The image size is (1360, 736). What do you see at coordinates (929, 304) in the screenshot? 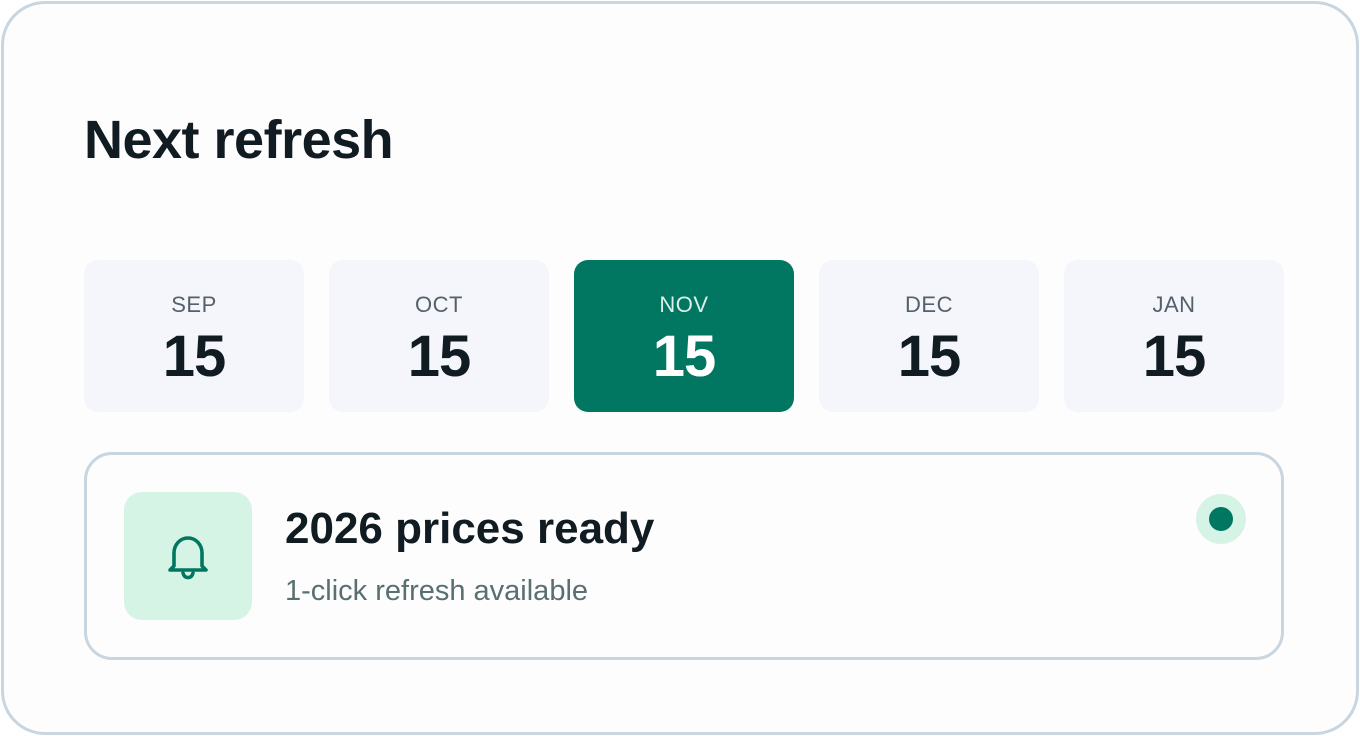
I see `date-month: DEC` at bounding box center [929, 304].